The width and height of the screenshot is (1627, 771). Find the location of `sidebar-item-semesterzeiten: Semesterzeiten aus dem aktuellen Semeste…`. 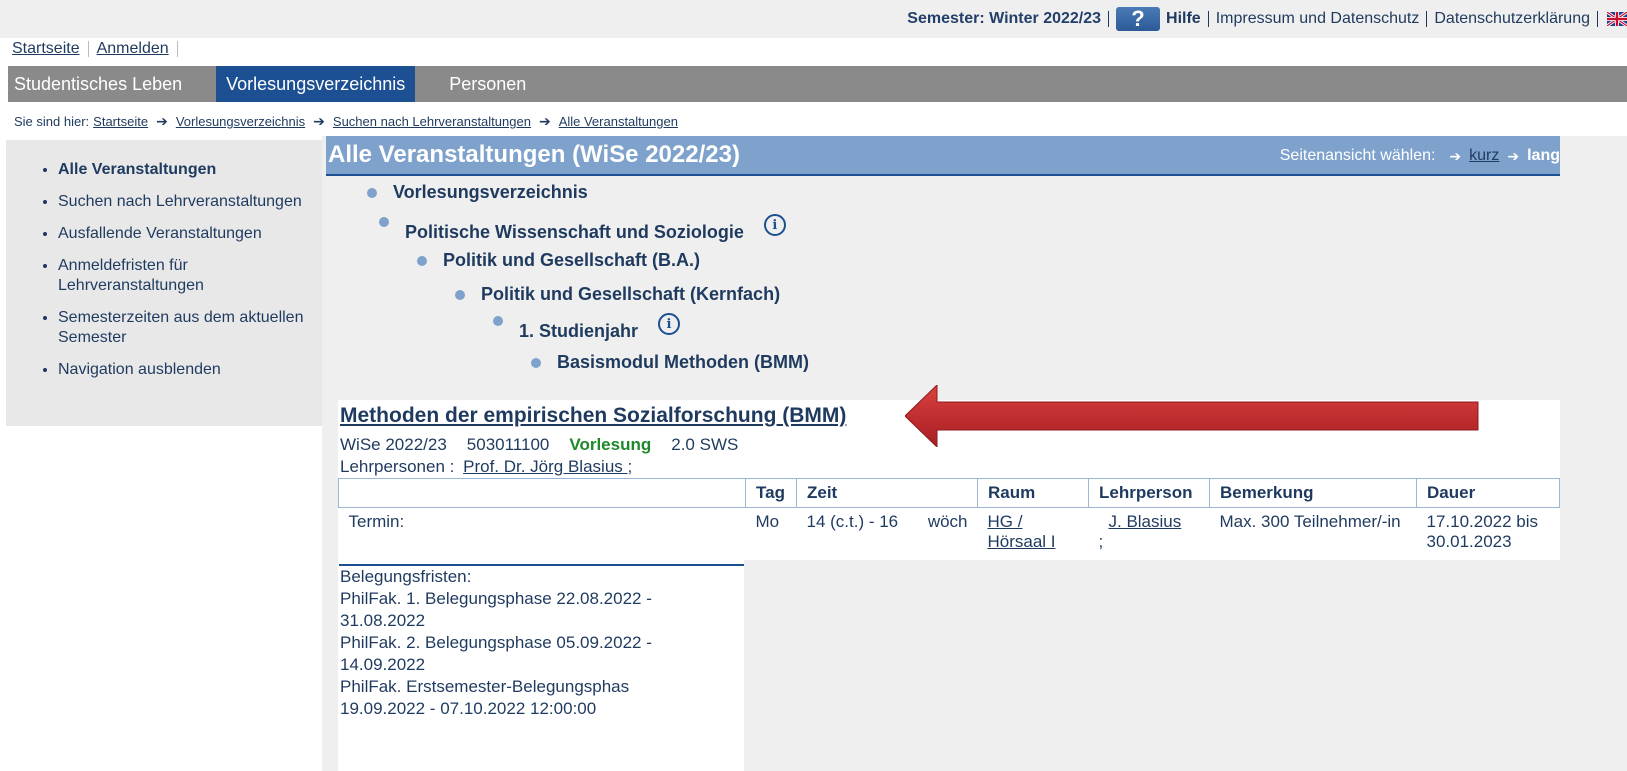

sidebar-item-semesterzeiten: Semesterzeiten aus dem aktuellen Semeste… is located at coordinates (190, 328).